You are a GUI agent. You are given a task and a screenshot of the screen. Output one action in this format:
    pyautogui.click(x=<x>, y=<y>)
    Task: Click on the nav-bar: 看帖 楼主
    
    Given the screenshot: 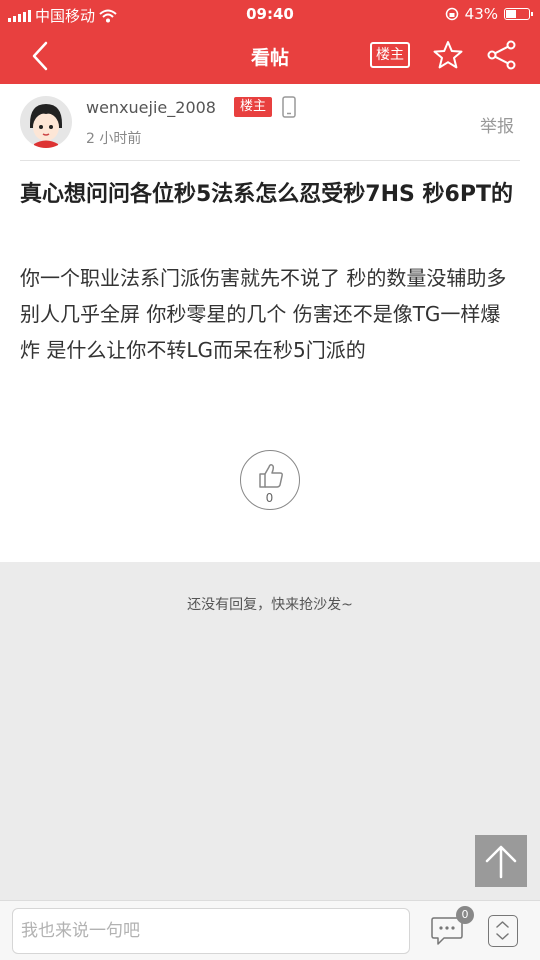 What is the action you would take?
    pyautogui.click(x=270, y=56)
    